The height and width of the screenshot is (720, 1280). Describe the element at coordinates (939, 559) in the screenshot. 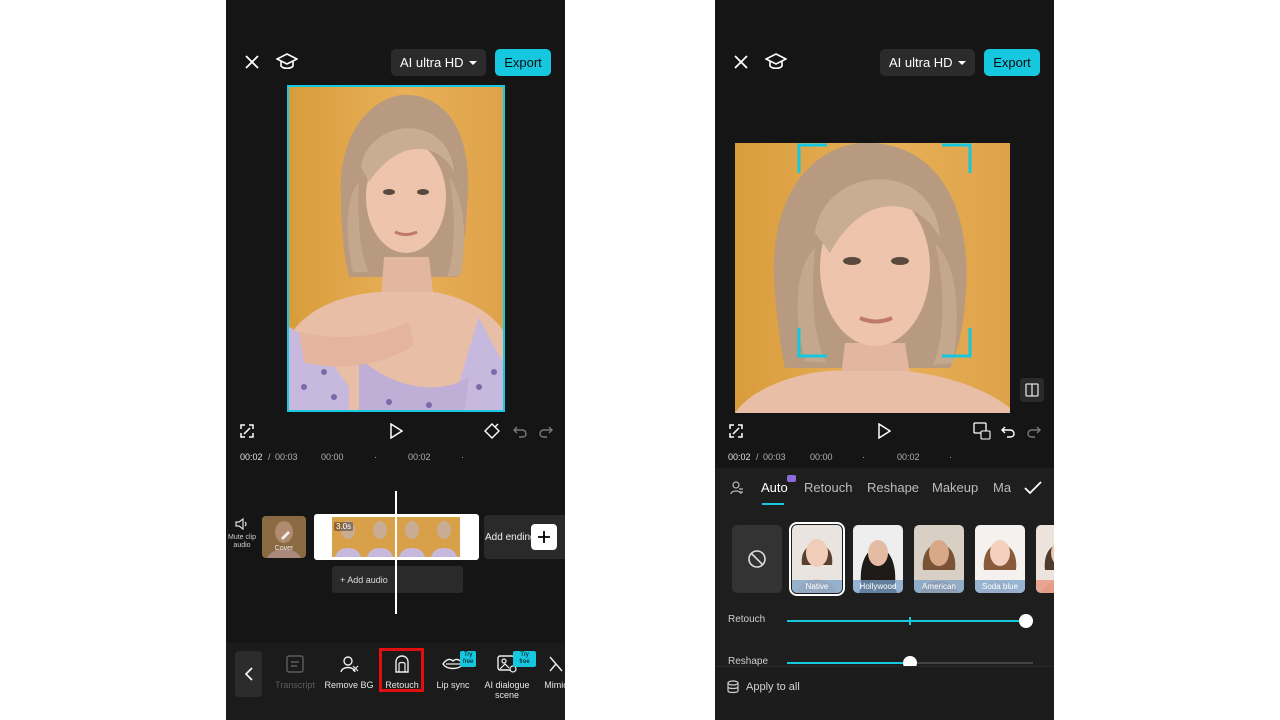

I see `preset-american: American` at that location.